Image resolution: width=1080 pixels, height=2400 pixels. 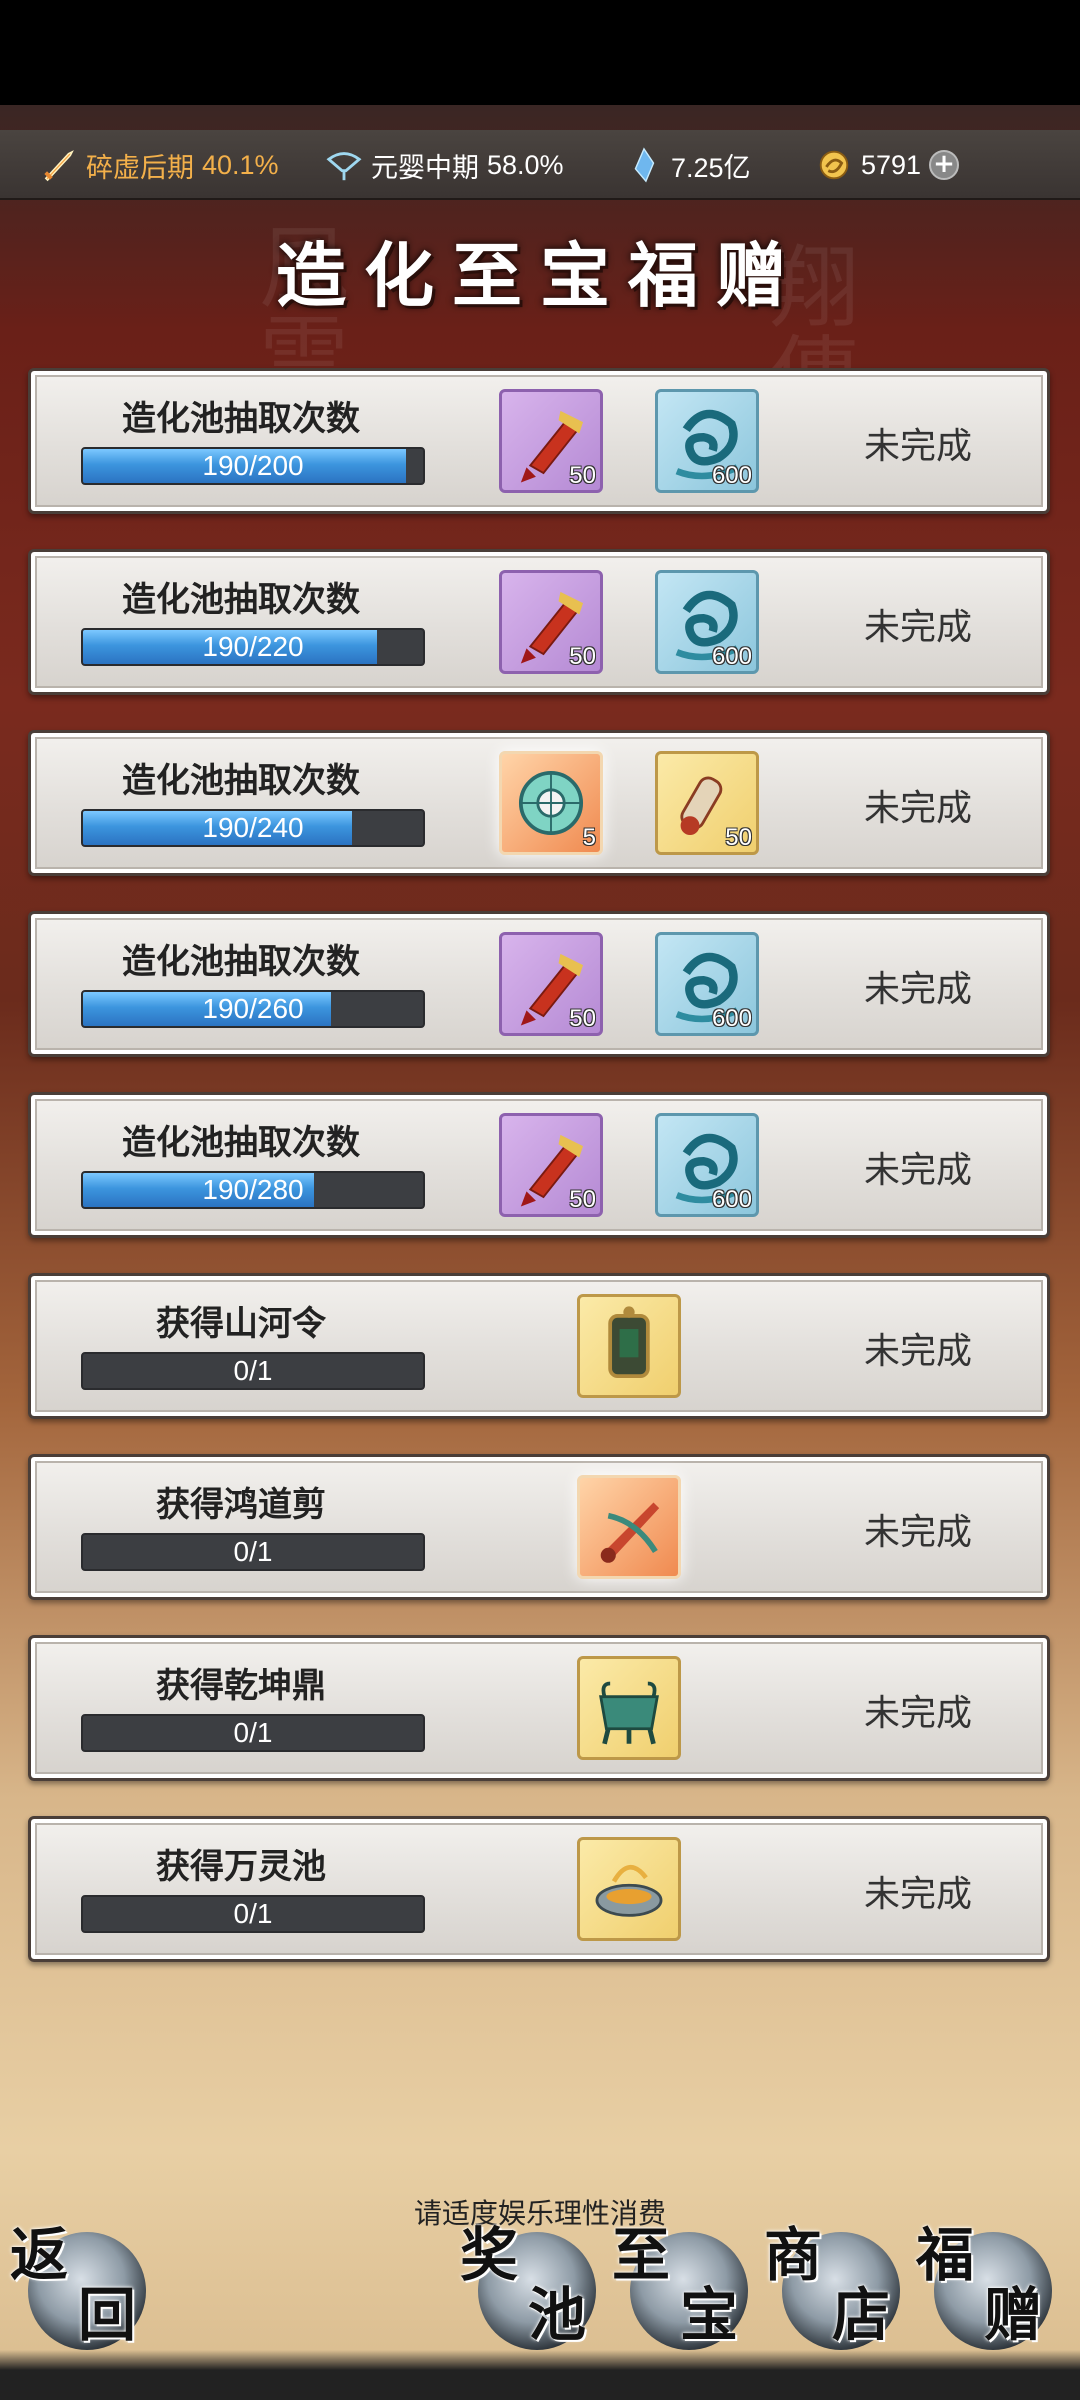 What do you see at coordinates (539, 1708) in the screenshot?
I see `task-card: 获得乾坤鼎 0/1 未完成` at bounding box center [539, 1708].